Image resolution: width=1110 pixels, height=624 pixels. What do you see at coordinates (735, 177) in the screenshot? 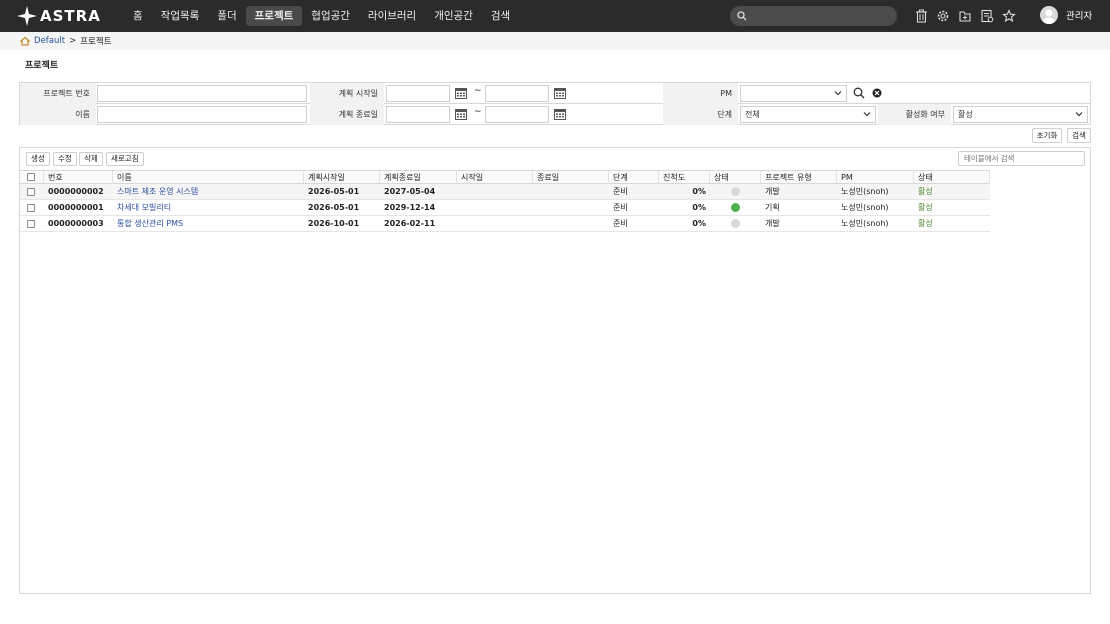
I see `col-status: 상태` at bounding box center [735, 177].